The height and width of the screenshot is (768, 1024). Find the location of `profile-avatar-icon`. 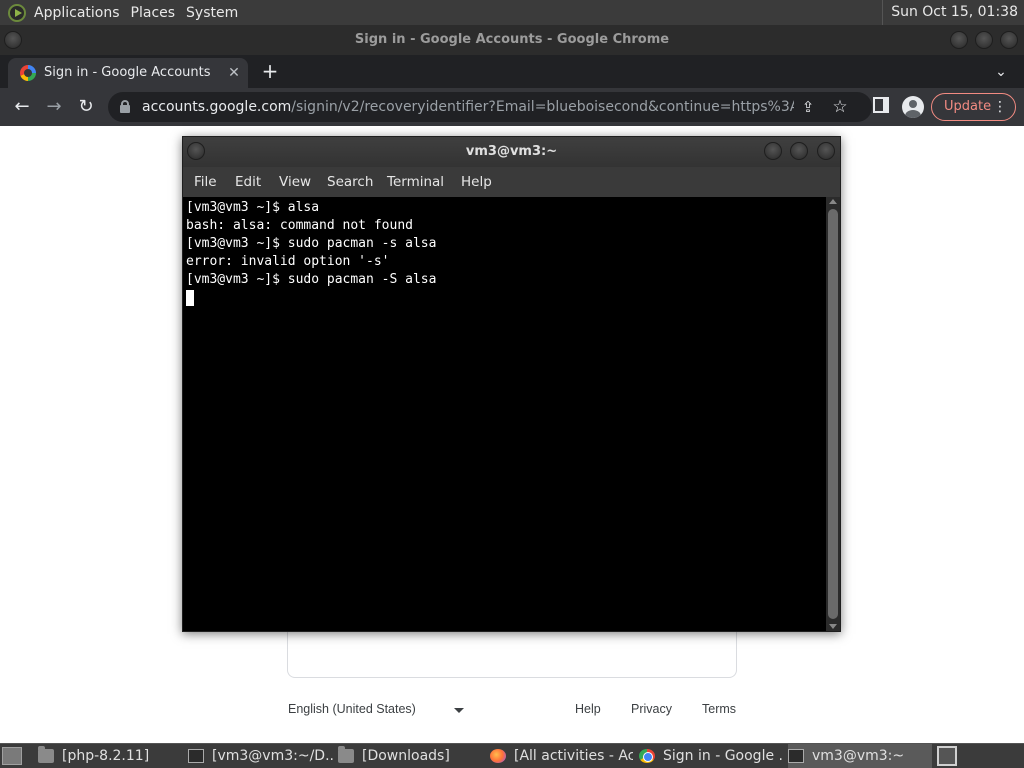

profile-avatar-icon is located at coordinates (913, 107).